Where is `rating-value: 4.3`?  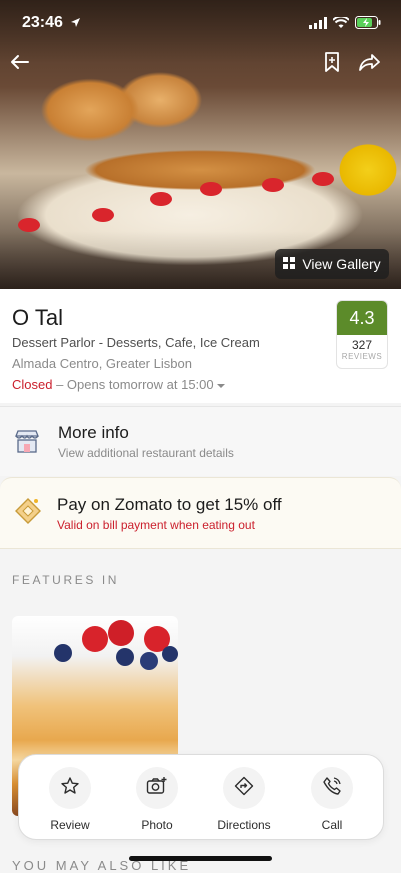 rating-value: 4.3 is located at coordinates (362, 318).